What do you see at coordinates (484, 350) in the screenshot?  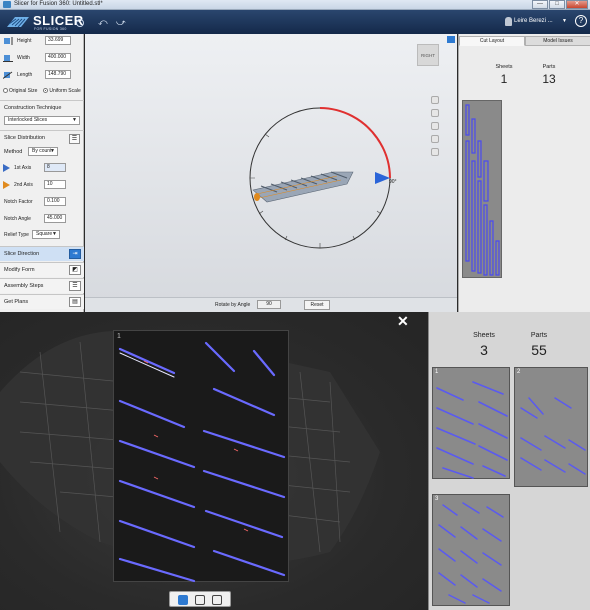 I see `sheets-count: 3` at bounding box center [484, 350].